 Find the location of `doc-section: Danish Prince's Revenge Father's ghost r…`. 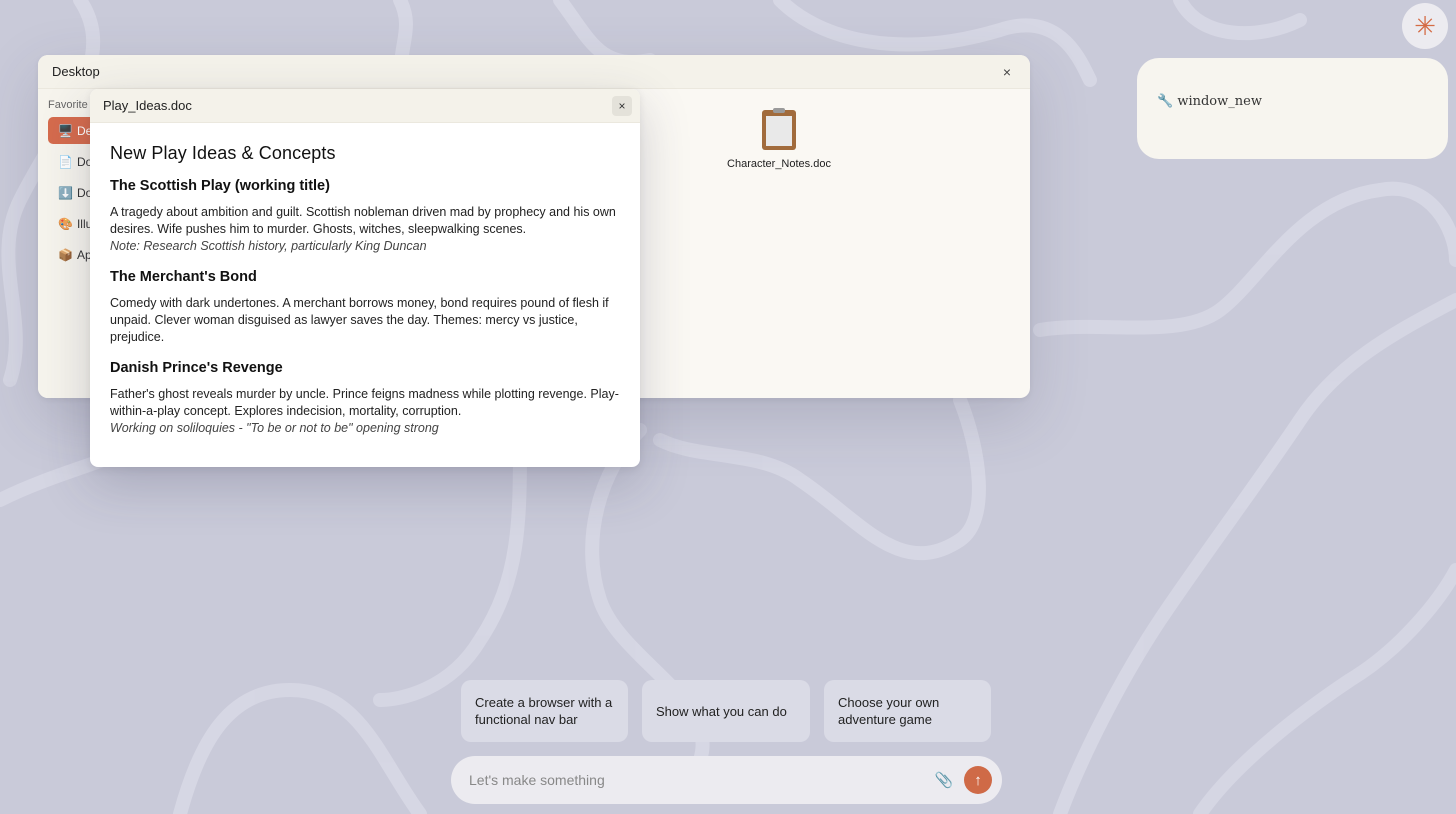

doc-section: Danish Prince's Revenge Father's ghost r… is located at coordinates (365, 398).